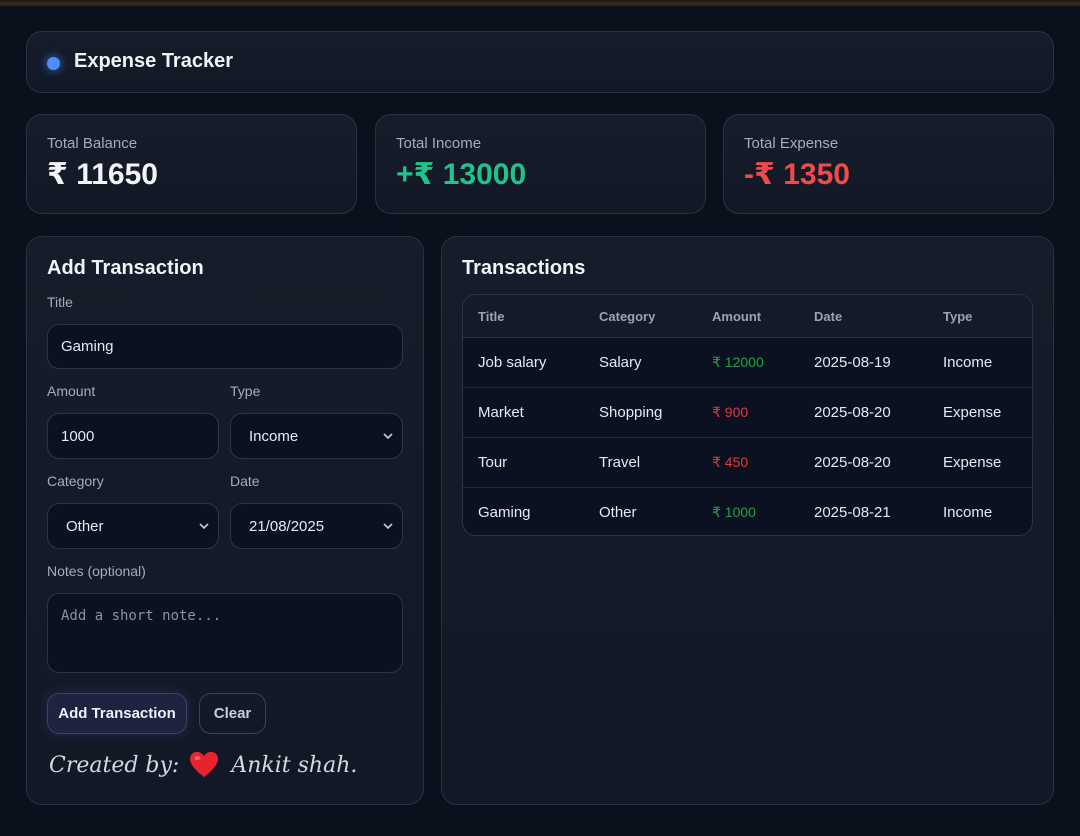 The height and width of the screenshot is (836, 1080). I want to click on table-row: Market Shopping ₹ 900 2025-08-20 Expense, so click(747, 413).